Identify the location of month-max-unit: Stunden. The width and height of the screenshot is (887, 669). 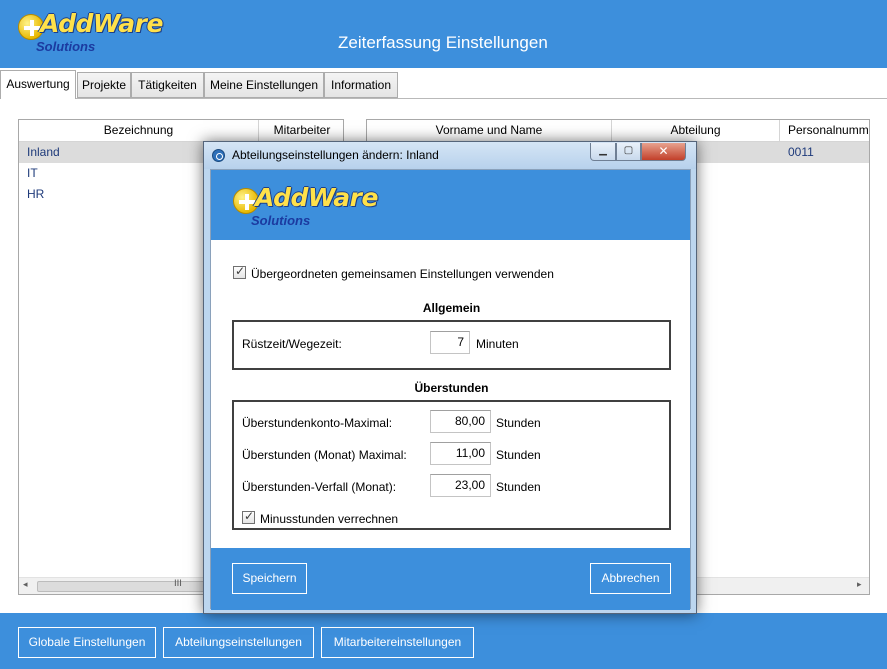
(518, 455).